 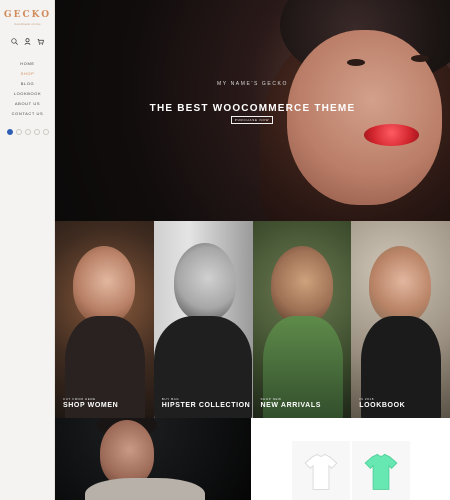 I want to click on product-card-mint-tee, so click(x=381, y=470).